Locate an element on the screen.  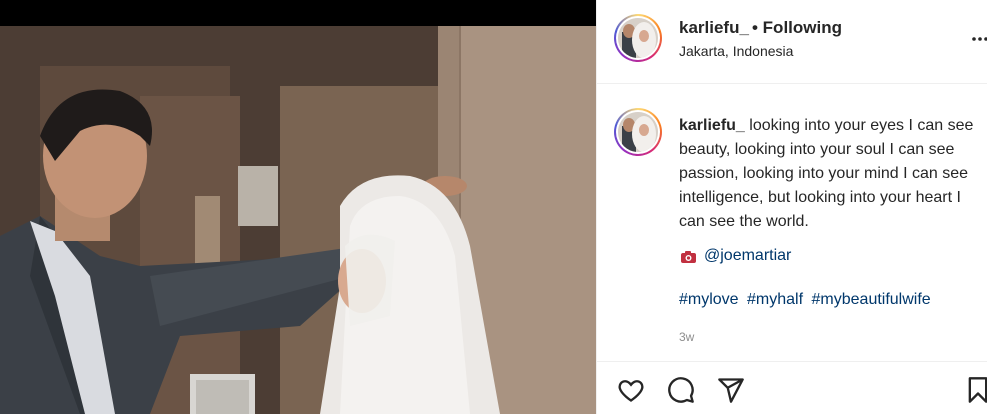
share-icon is located at coordinates (731, 390).